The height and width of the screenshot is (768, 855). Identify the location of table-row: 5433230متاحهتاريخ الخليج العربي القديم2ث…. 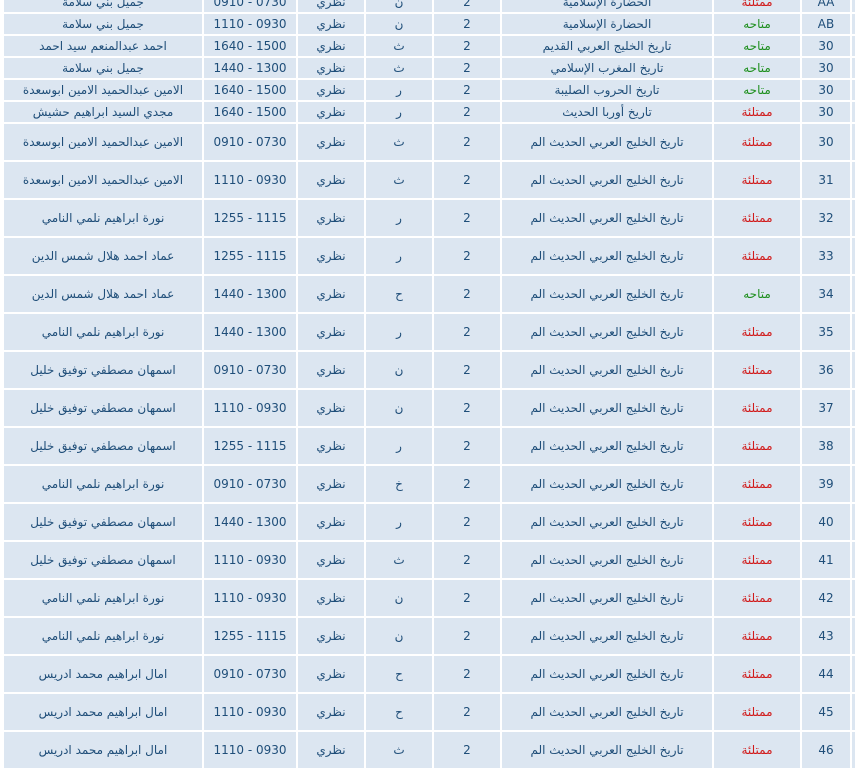
(429, 46).